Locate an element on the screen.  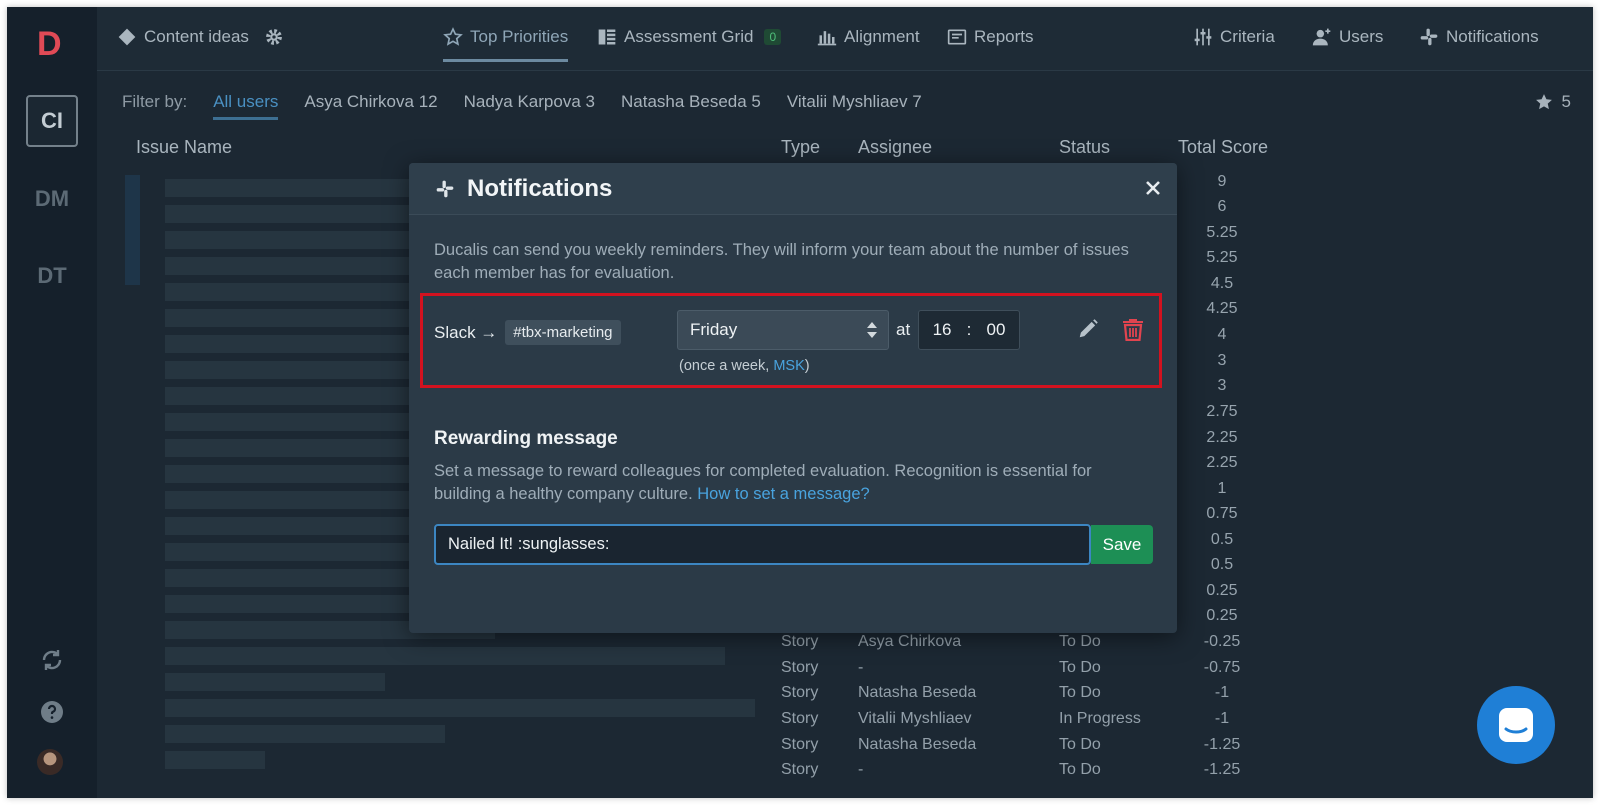
frequency-note: (once a week, MSK) is located at coordinates (744, 366).